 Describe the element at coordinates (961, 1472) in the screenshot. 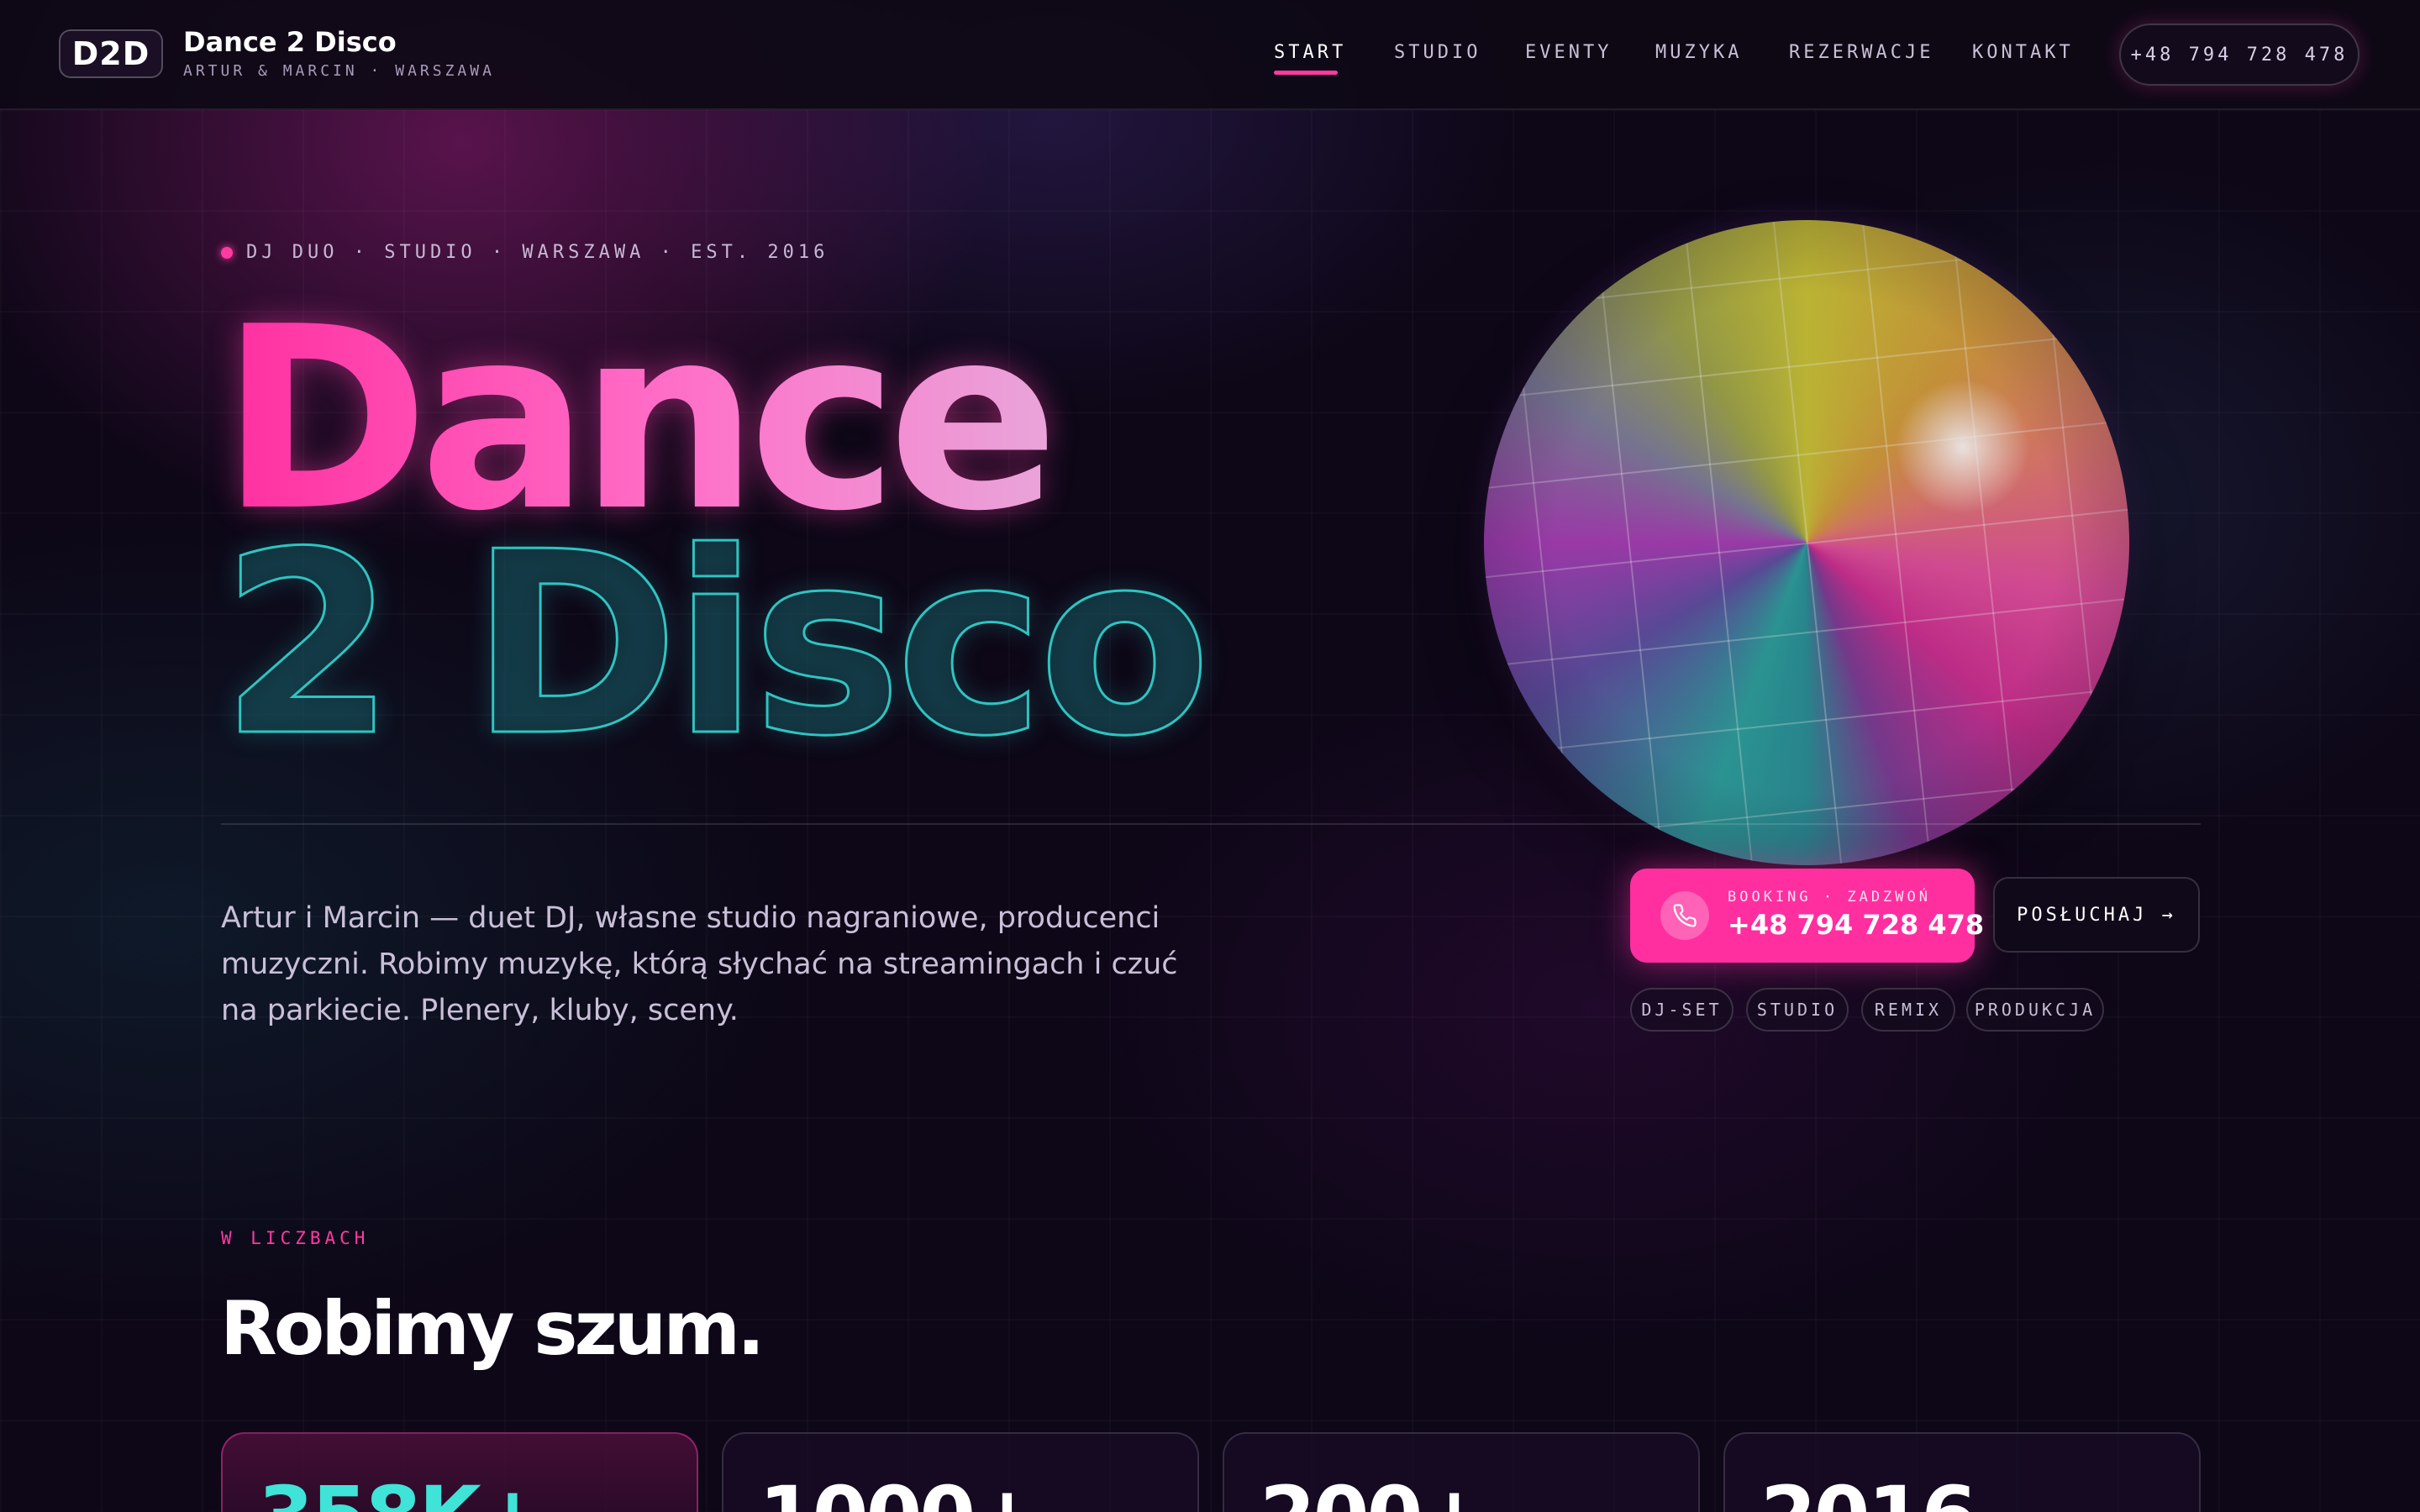

I see `stat-card: 1000+` at that location.